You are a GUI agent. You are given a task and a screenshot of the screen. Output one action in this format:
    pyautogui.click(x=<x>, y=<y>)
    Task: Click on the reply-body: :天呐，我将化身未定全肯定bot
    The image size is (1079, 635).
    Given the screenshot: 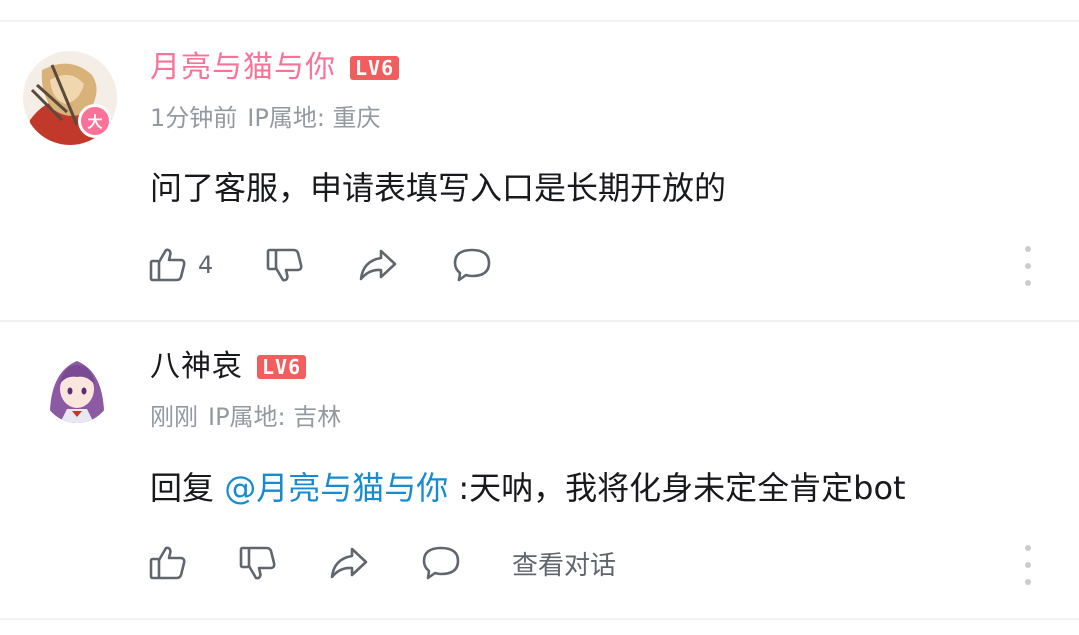 What is the action you would take?
    pyautogui.click(x=677, y=488)
    